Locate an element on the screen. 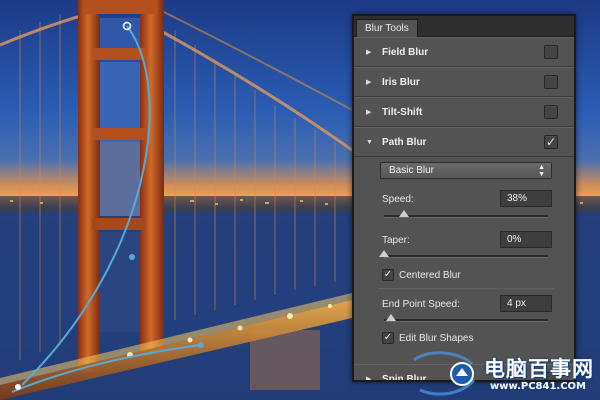 This screenshot has height=400, width=600. taper-label: Taper: is located at coordinates (396, 240).